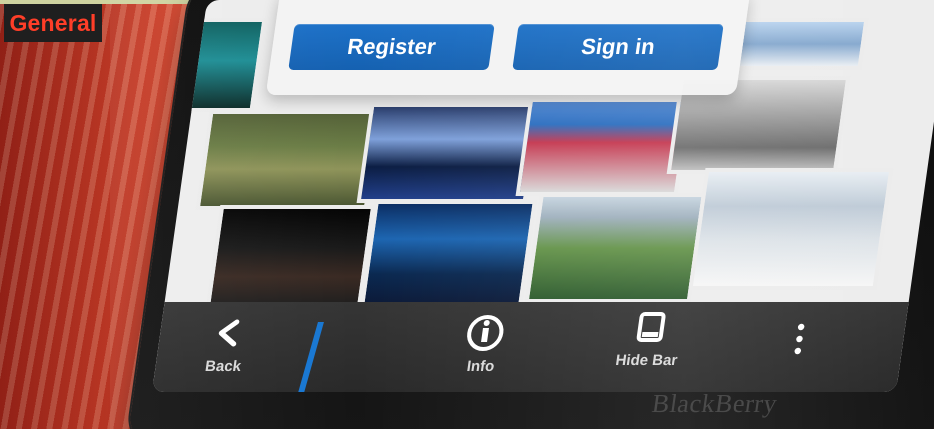 This screenshot has height=429, width=934. I want to click on back-action: Back, so click(225, 347).